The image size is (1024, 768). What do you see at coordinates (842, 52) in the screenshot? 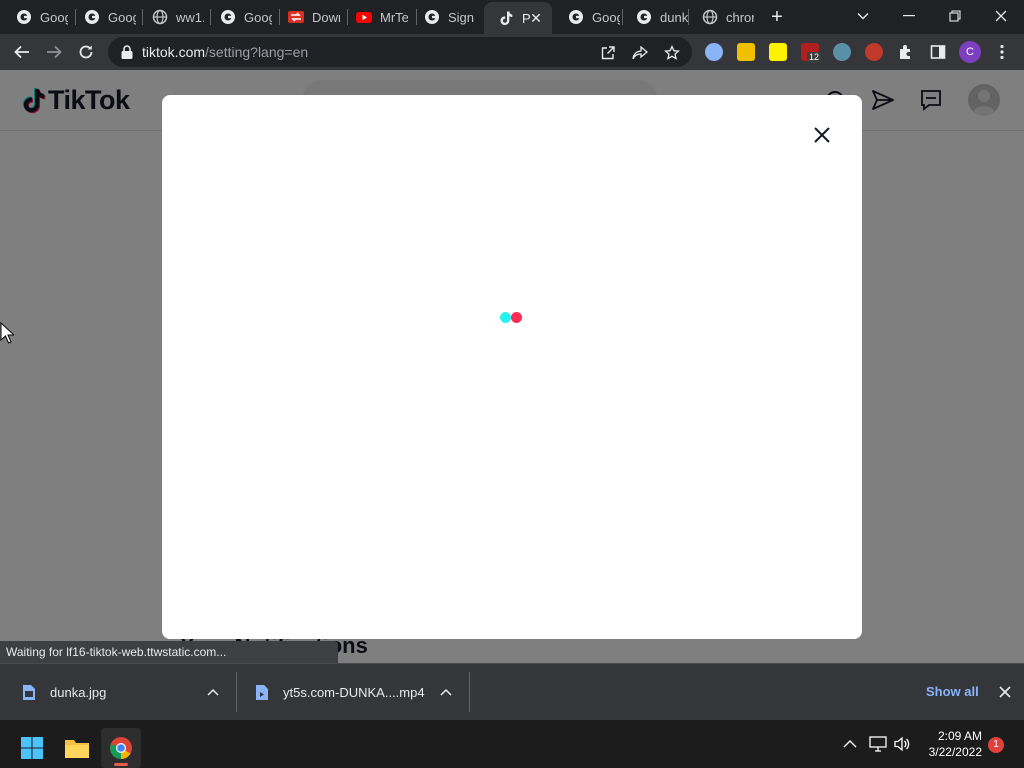
I see `extension-vpn-icon` at bounding box center [842, 52].